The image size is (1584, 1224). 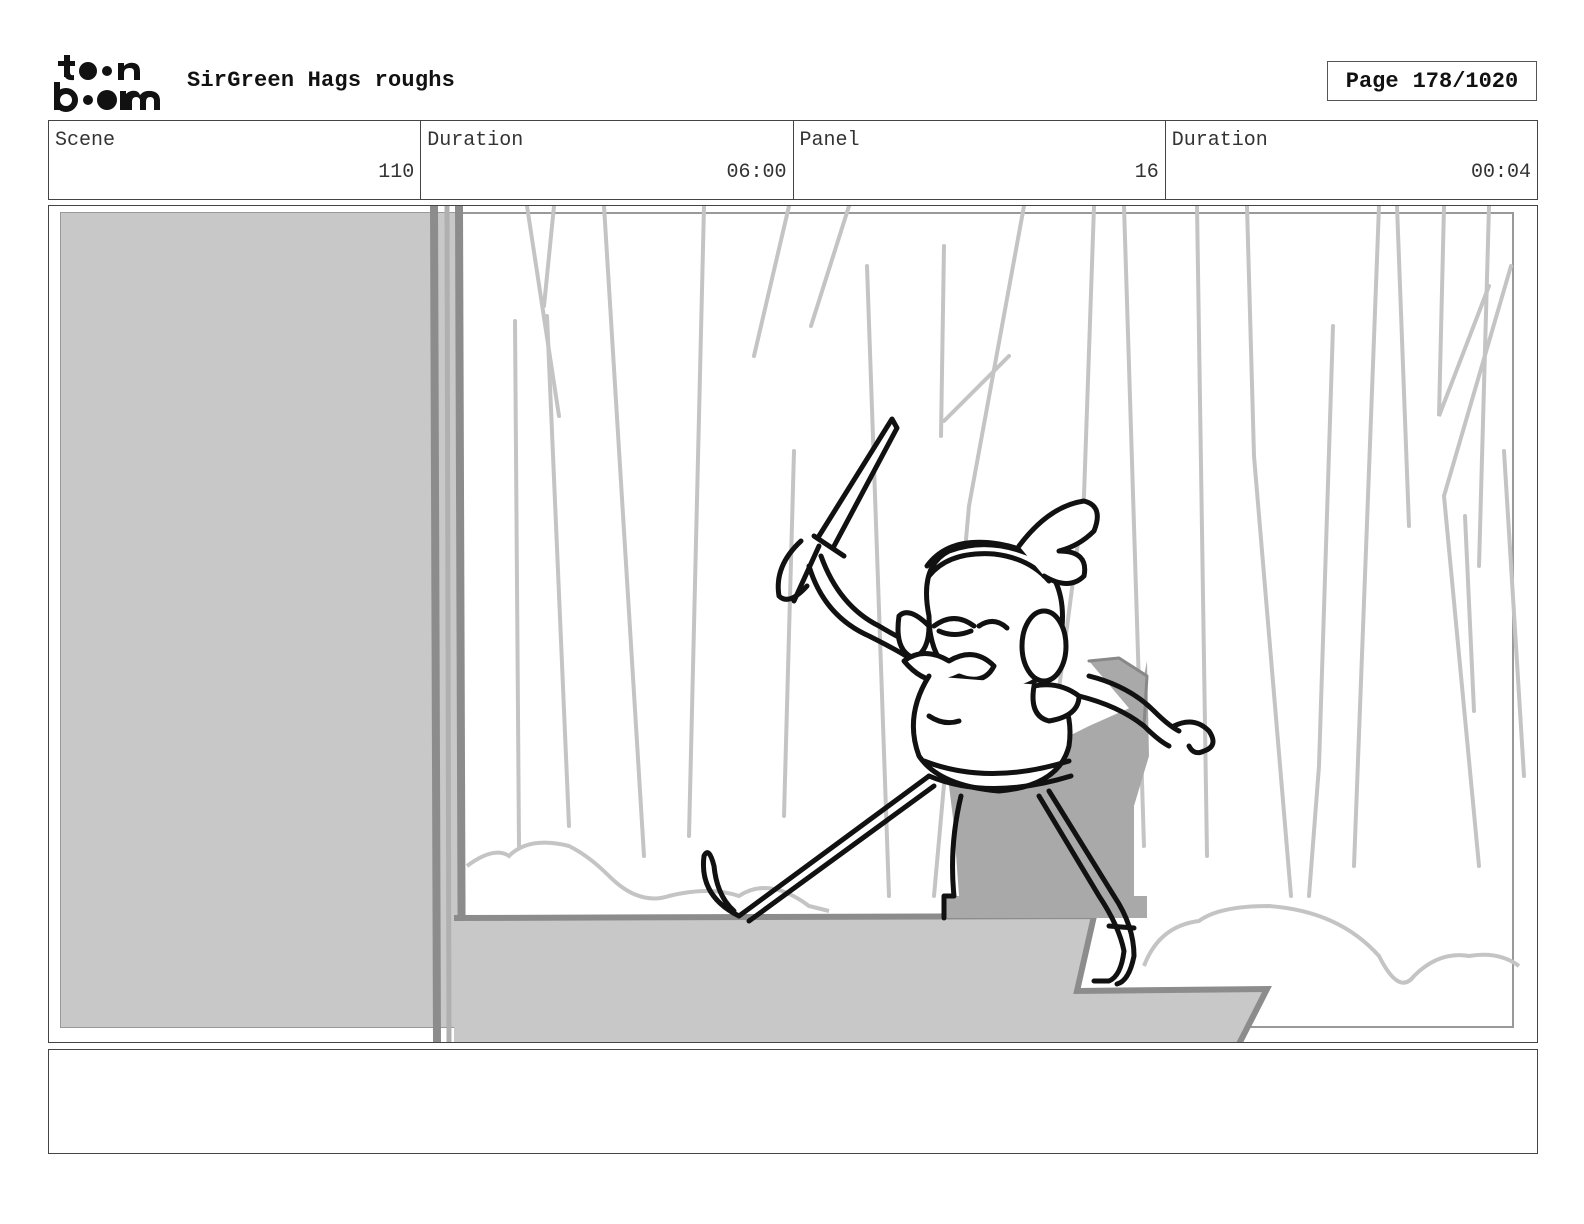 What do you see at coordinates (396, 172) in the screenshot?
I see `scene-value: 110` at bounding box center [396, 172].